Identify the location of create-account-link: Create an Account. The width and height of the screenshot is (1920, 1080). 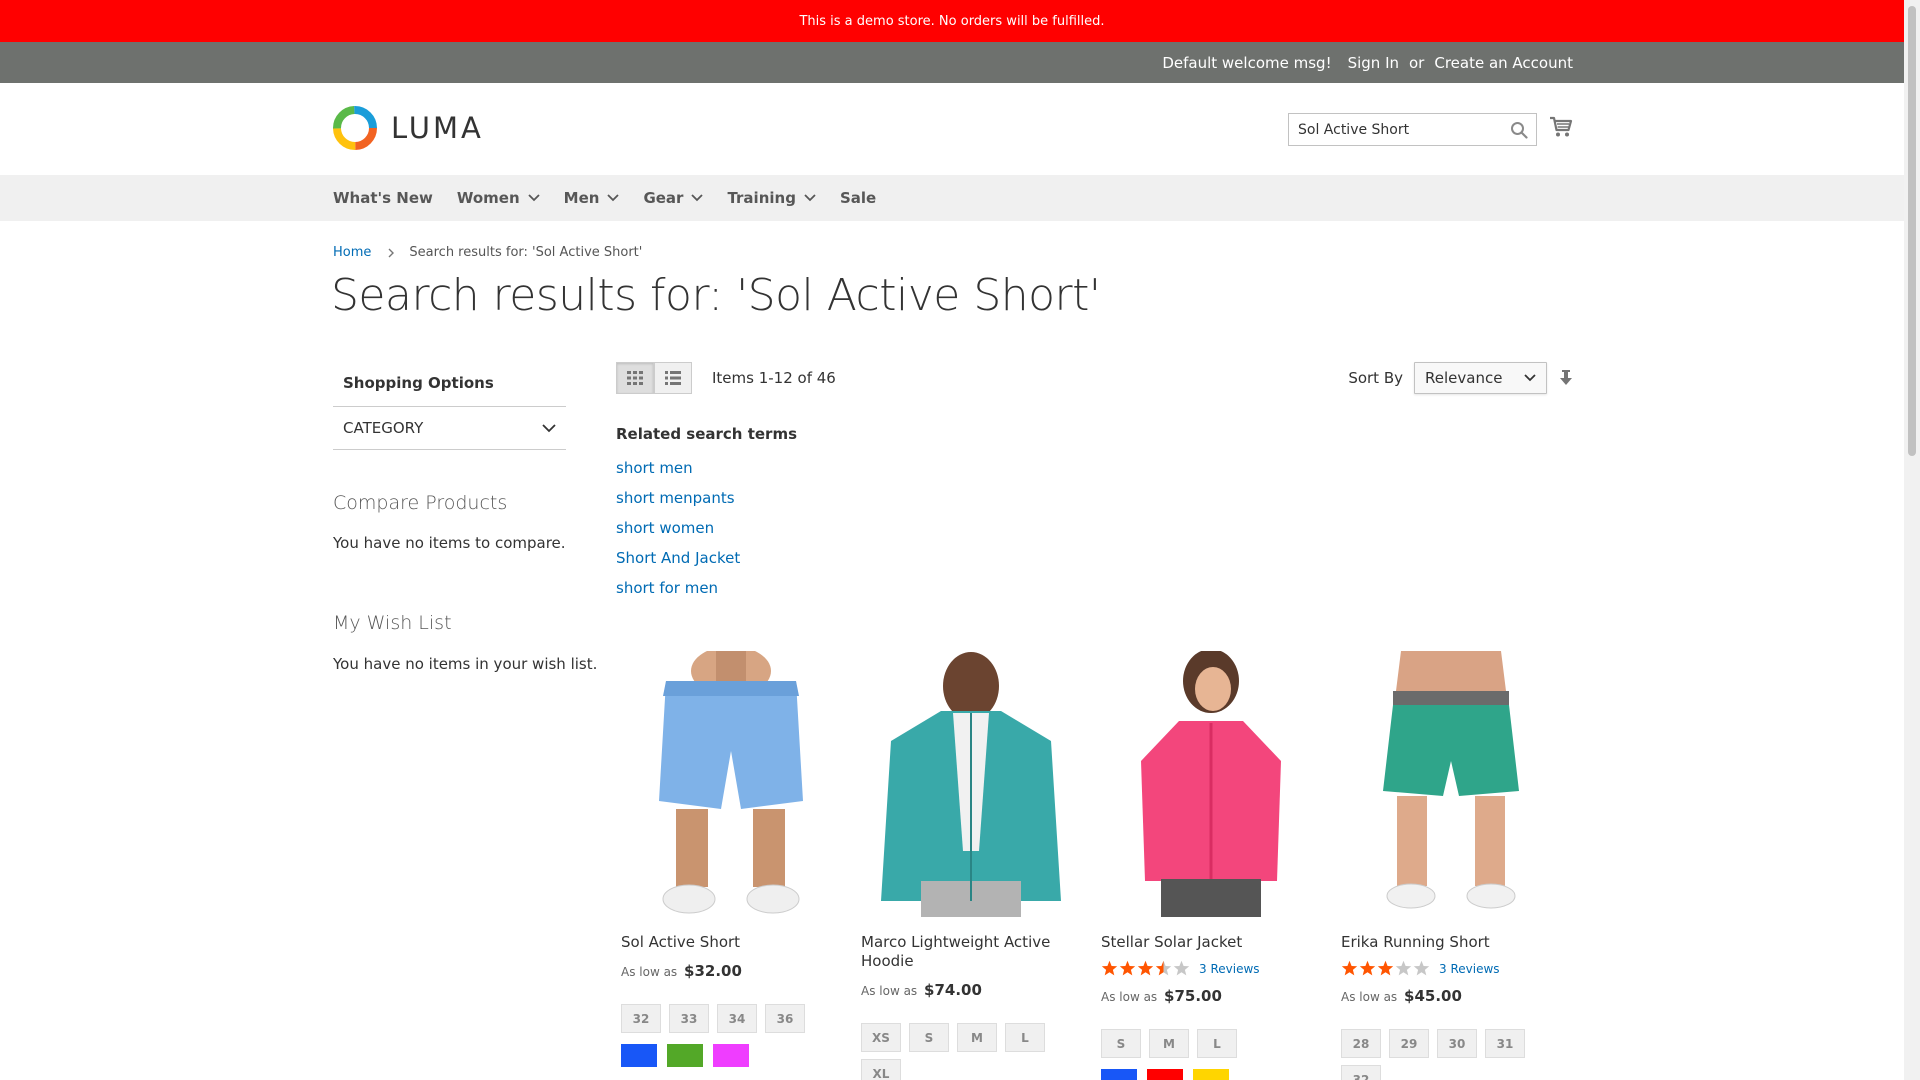
(1503, 63).